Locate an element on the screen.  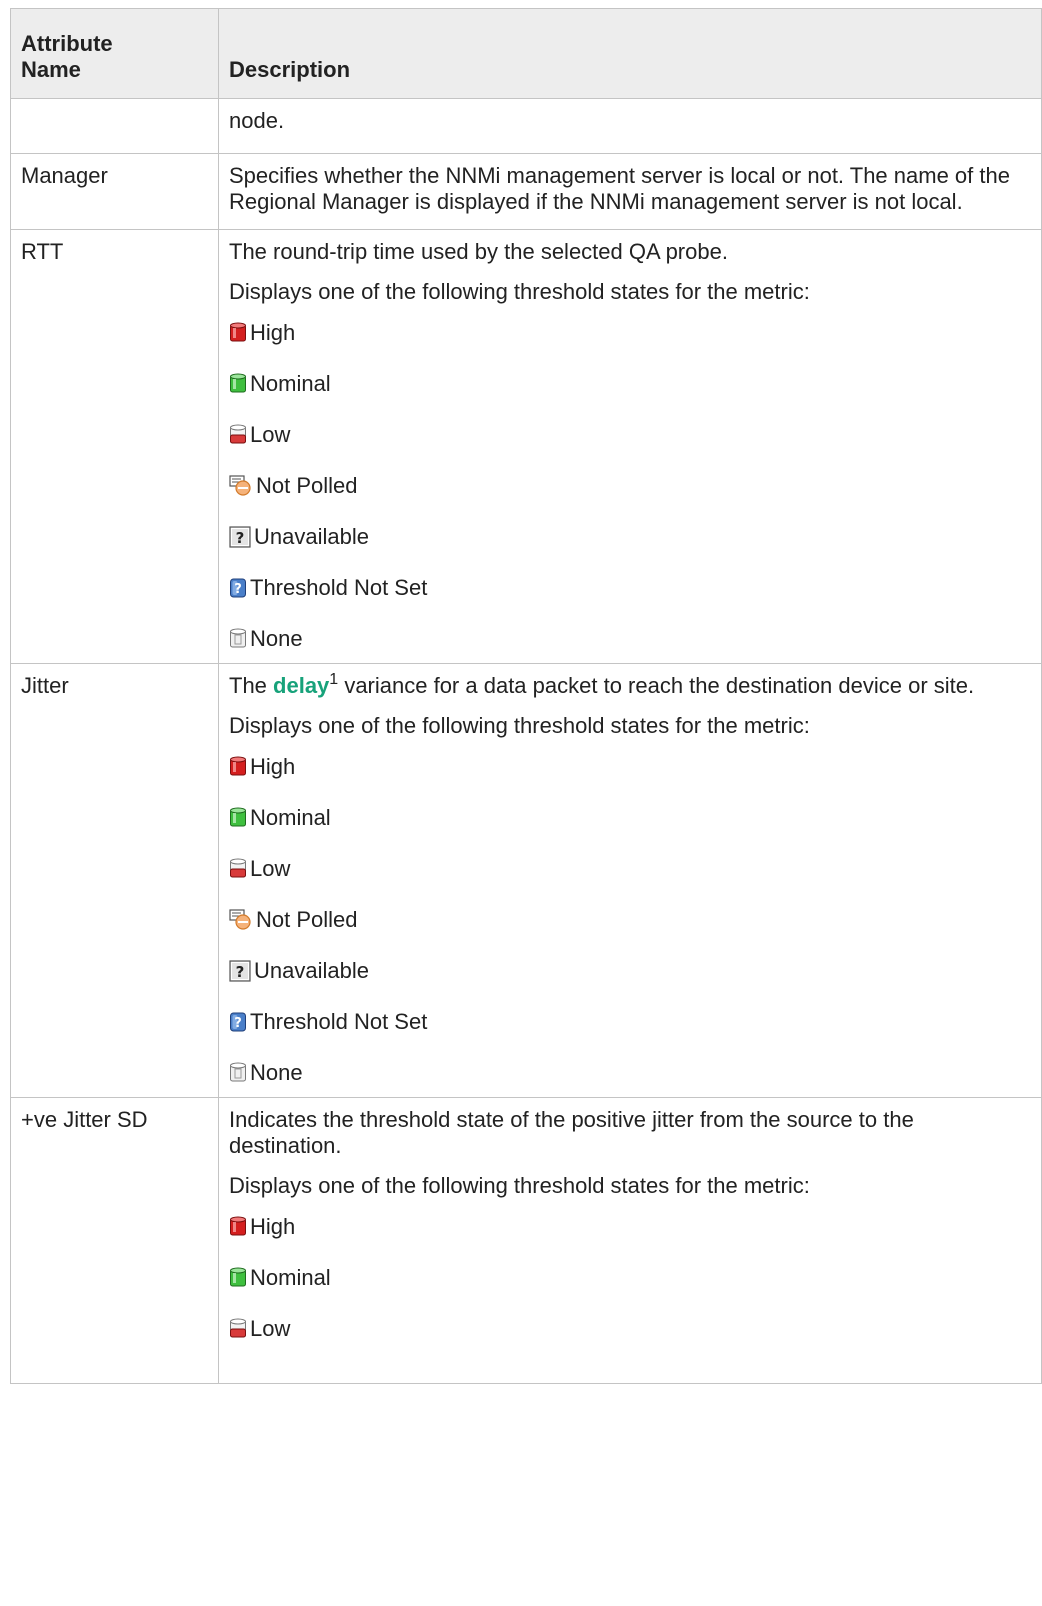
attribute-name-header: Attribute Name is located at coordinates (114, 53).